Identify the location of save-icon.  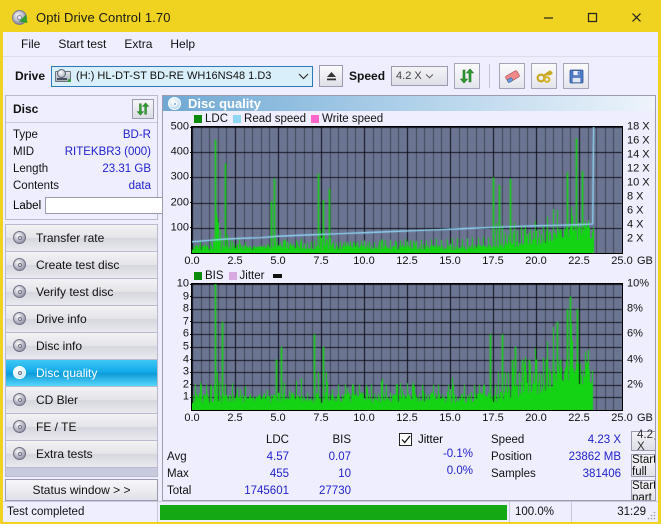
(576, 76).